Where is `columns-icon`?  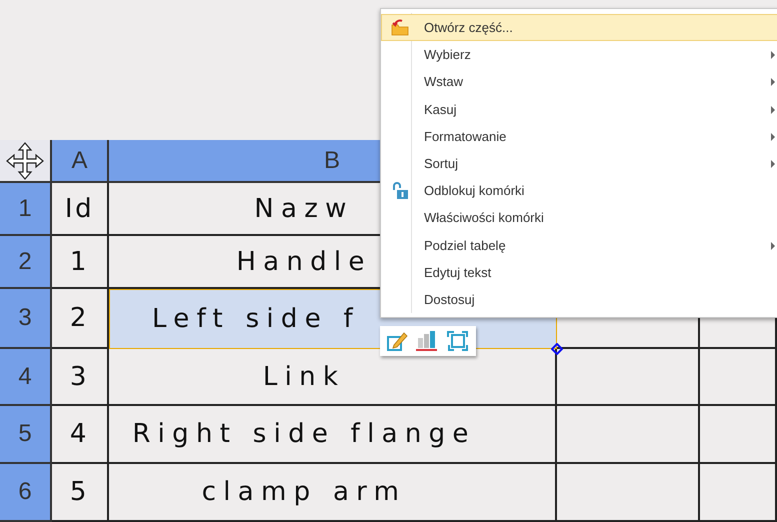 columns-icon is located at coordinates (426, 341).